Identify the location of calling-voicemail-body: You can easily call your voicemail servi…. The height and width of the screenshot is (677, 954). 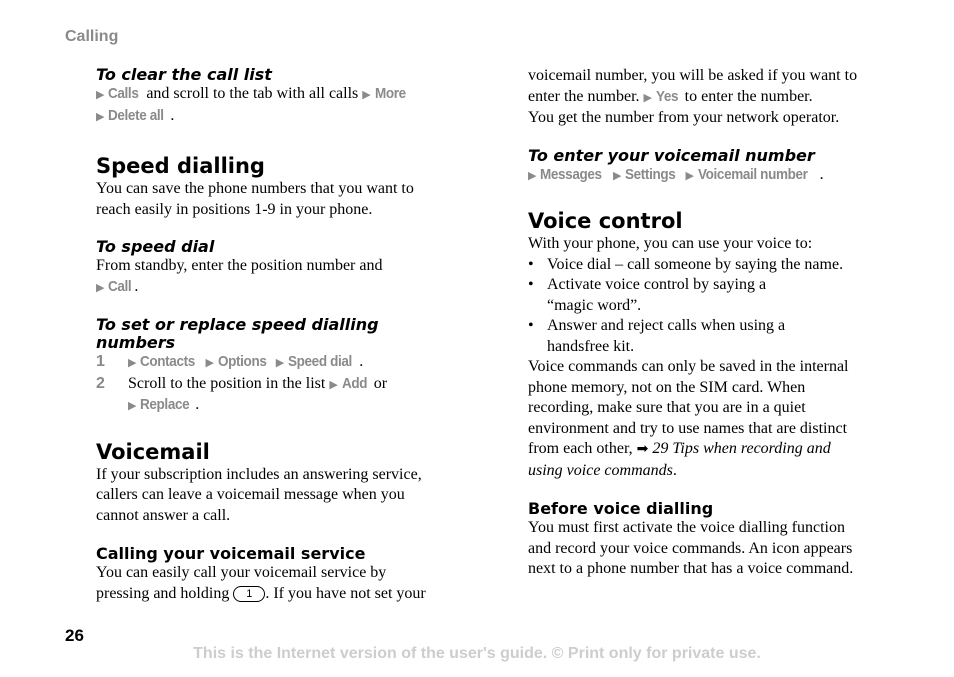
(286, 583).